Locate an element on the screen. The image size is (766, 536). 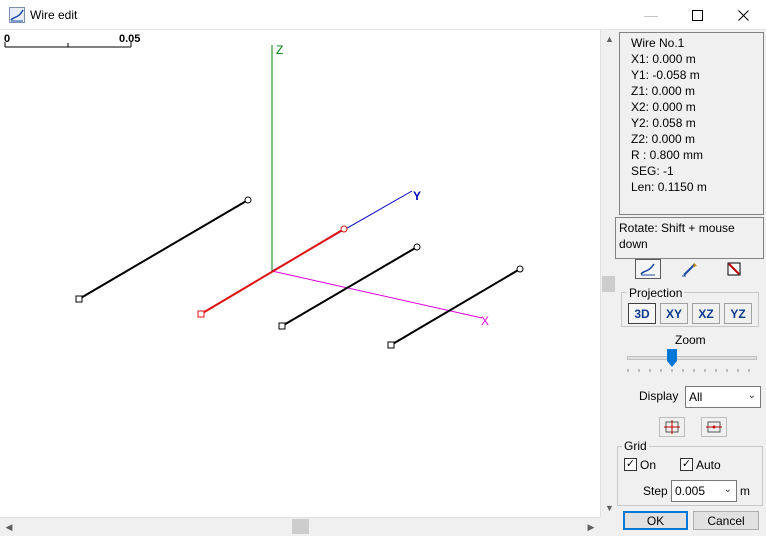
grid-on-label: On is located at coordinates (648, 465).